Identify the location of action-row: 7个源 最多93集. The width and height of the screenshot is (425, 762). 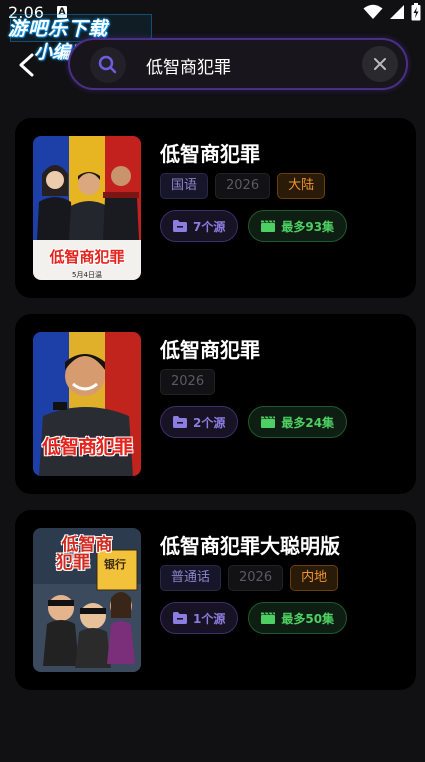
(254, 226).